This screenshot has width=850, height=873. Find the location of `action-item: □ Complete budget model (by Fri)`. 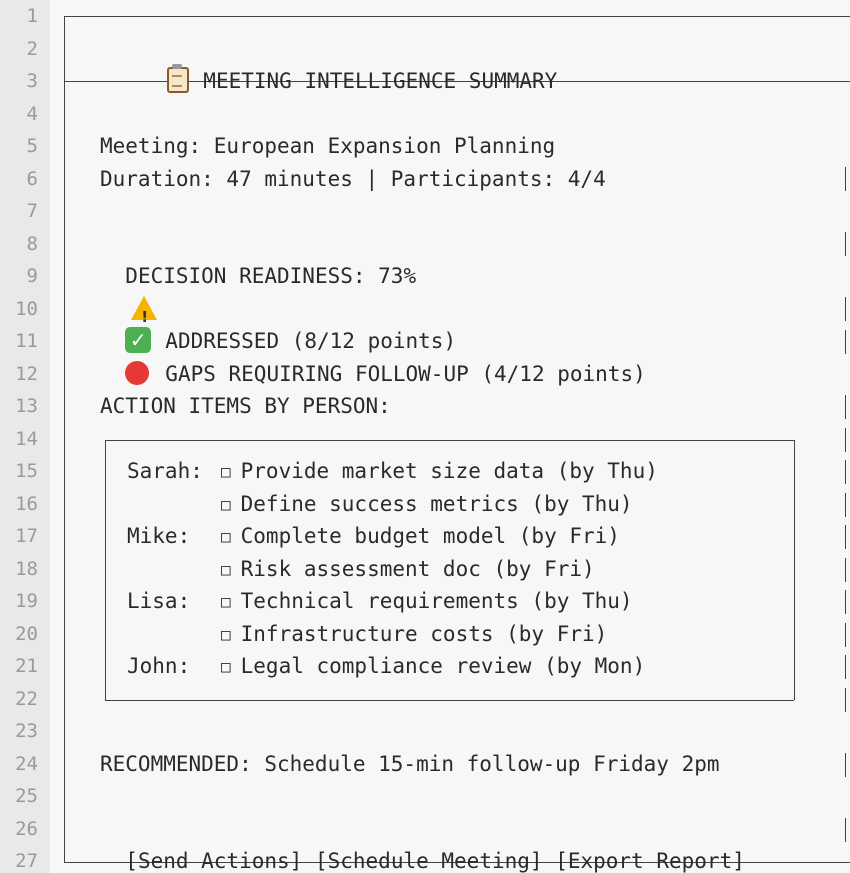

action-item: □ Complete budget model (by Fri) is located at coordinates (420, 536).